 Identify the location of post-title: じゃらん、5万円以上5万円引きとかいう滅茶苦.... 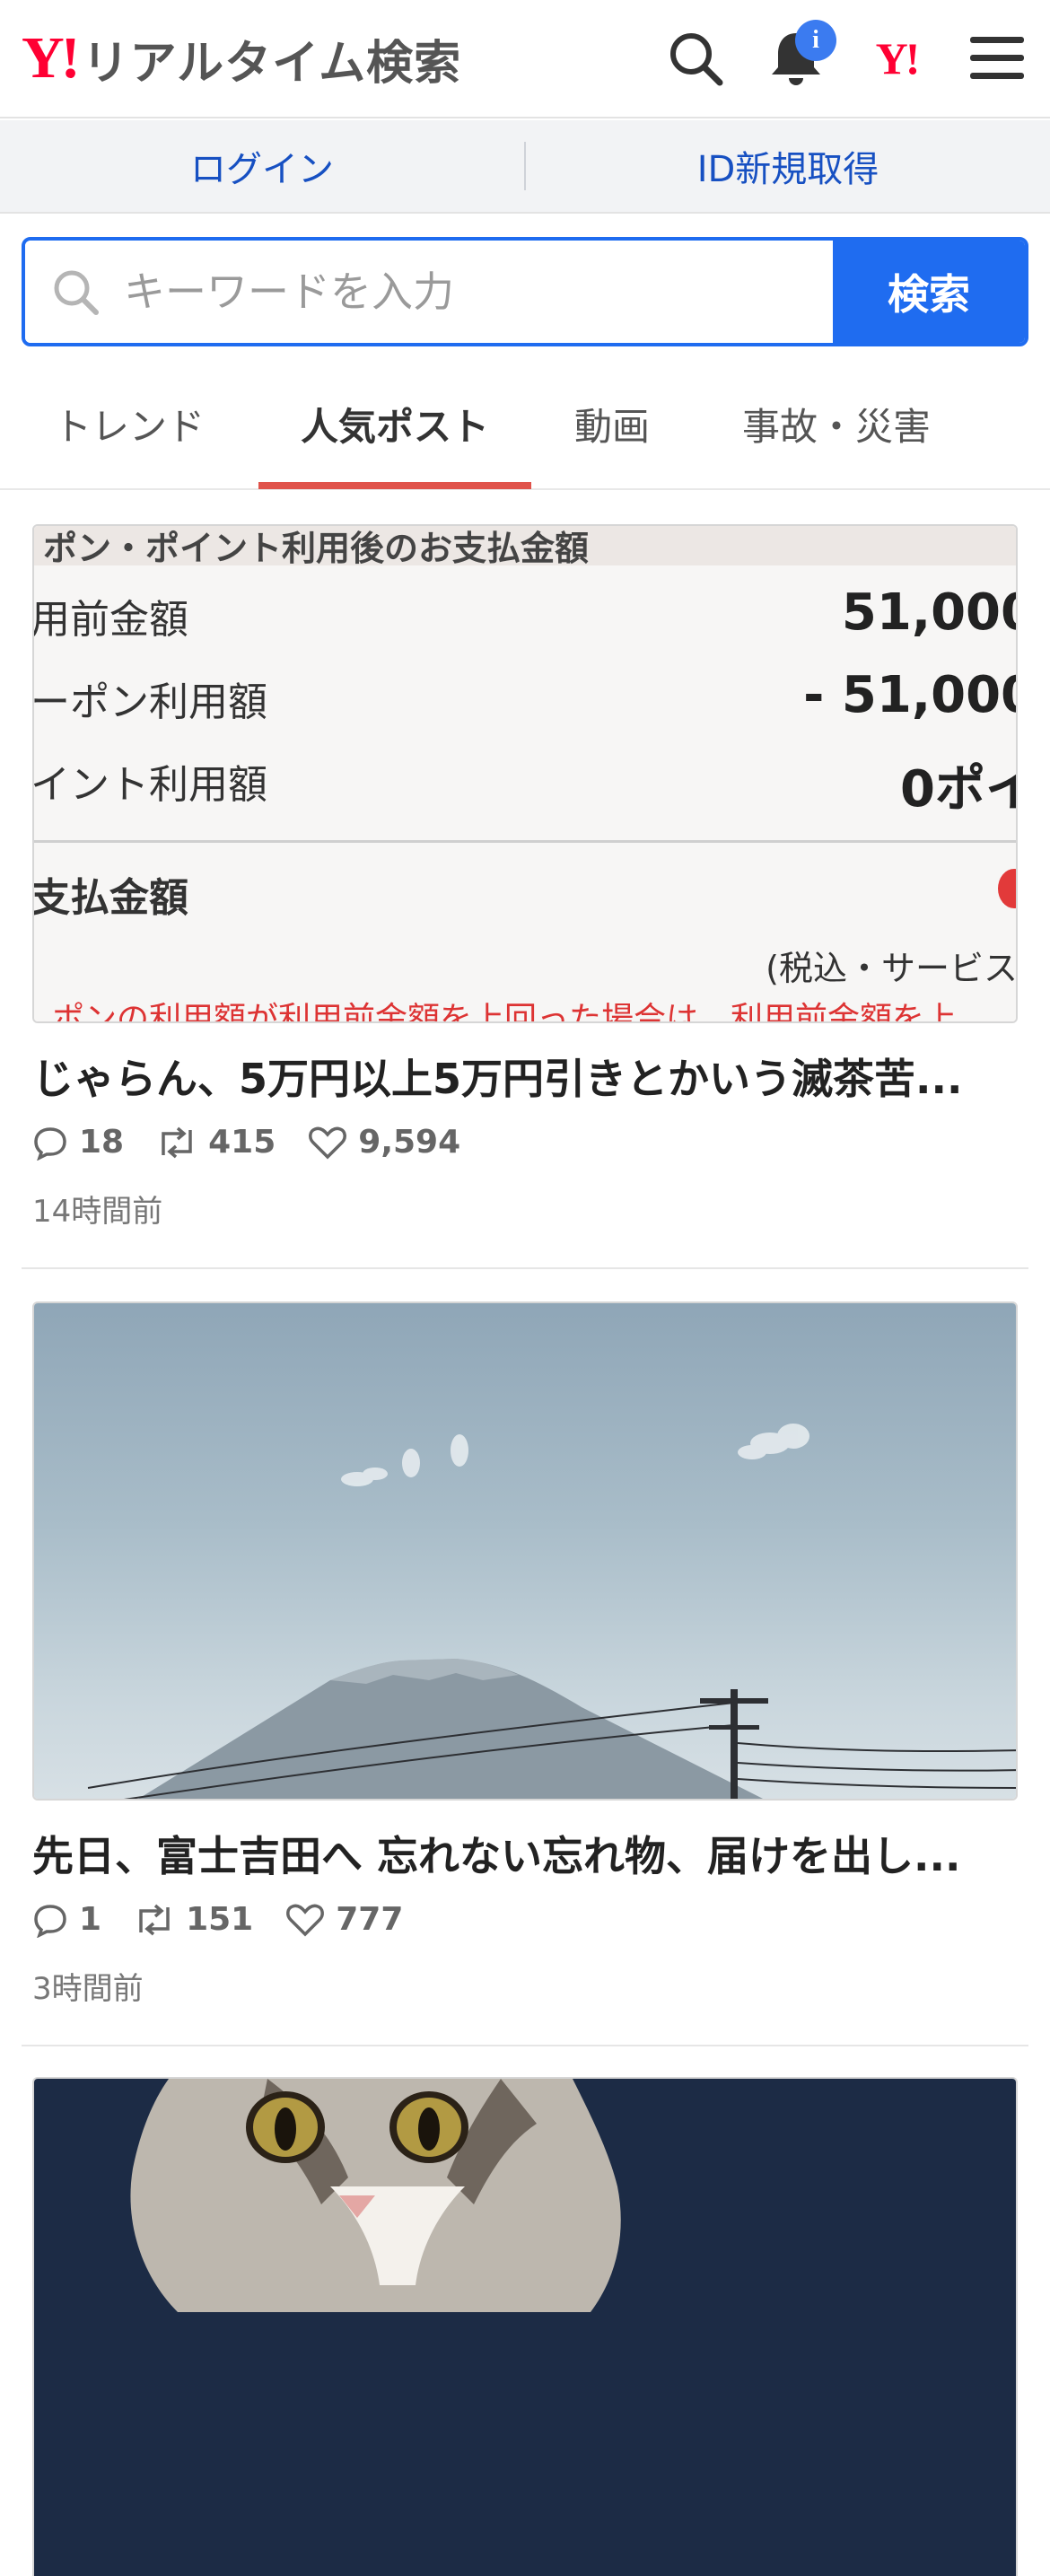
(525, 1076).